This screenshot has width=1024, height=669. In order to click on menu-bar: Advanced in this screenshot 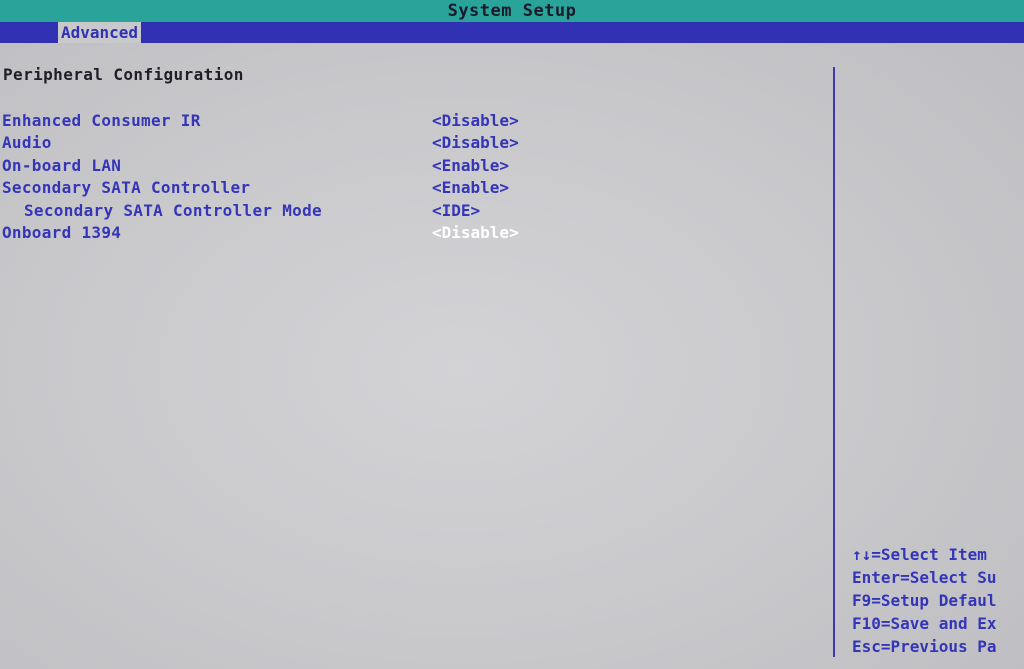, I will do `click(512, 32)`.